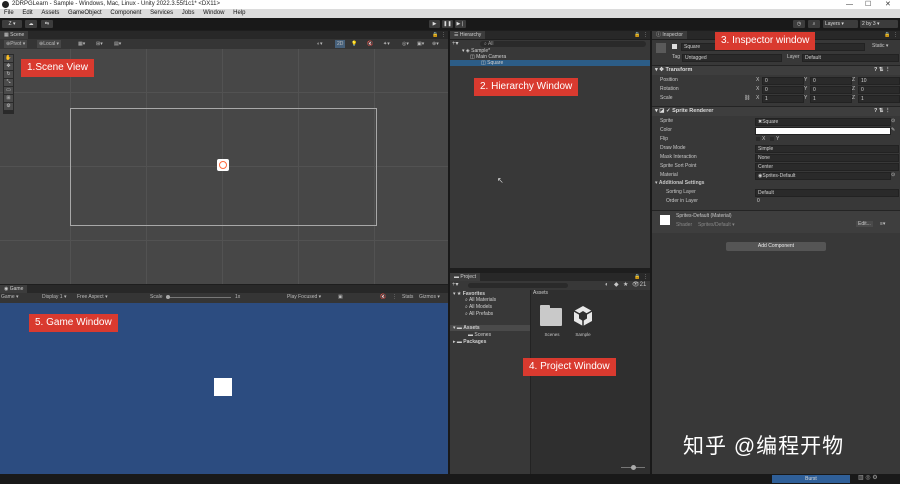 This screenshot has height=484, width=900. What do you see at coordinates (386, 44) in the screenshot?
I see `effects-icon: ✦▾` at bounding box center [386, 44].